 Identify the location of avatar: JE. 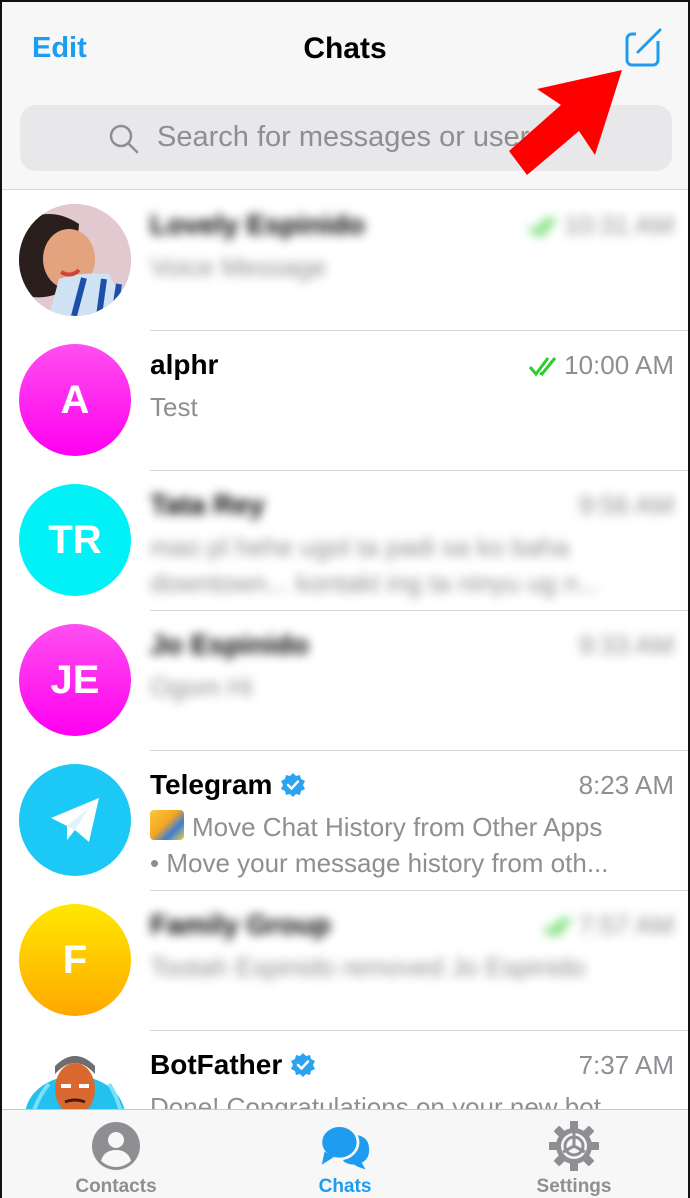
(75, 680).